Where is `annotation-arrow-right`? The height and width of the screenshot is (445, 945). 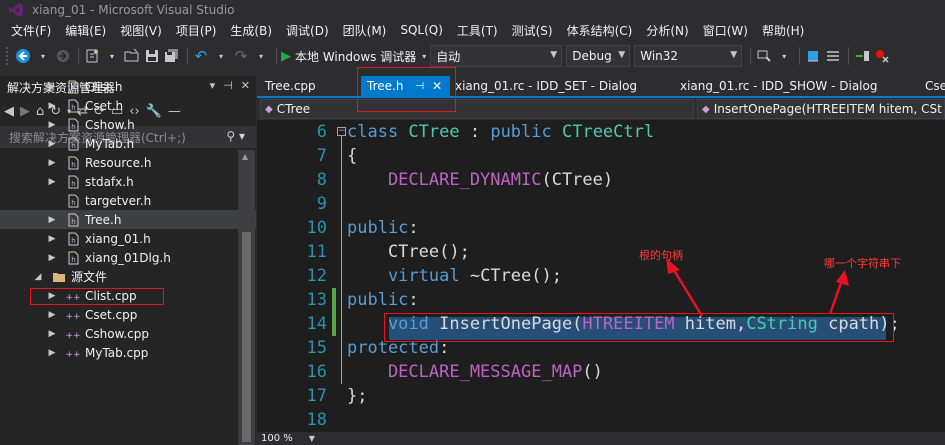 annotation-arrow-right is located at coordinates (838, 292).